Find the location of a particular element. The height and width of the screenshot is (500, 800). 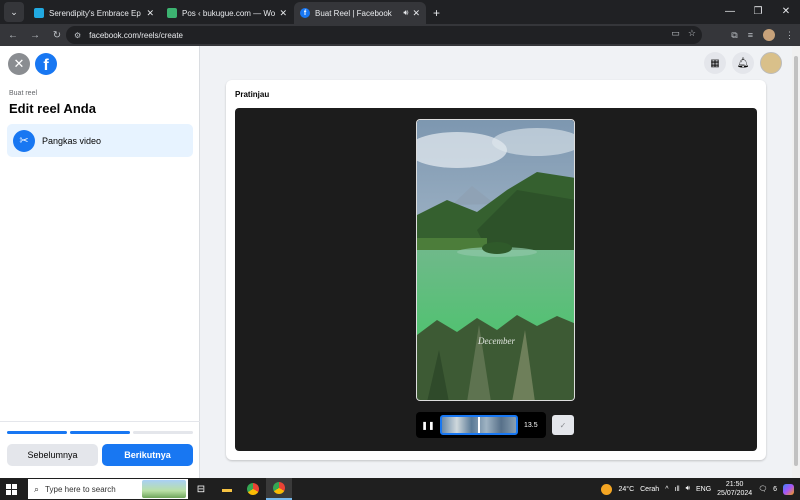

tab-1: Pos ‹ bukugue.com — WordPress ✕ is located at coordinates (227, 13).